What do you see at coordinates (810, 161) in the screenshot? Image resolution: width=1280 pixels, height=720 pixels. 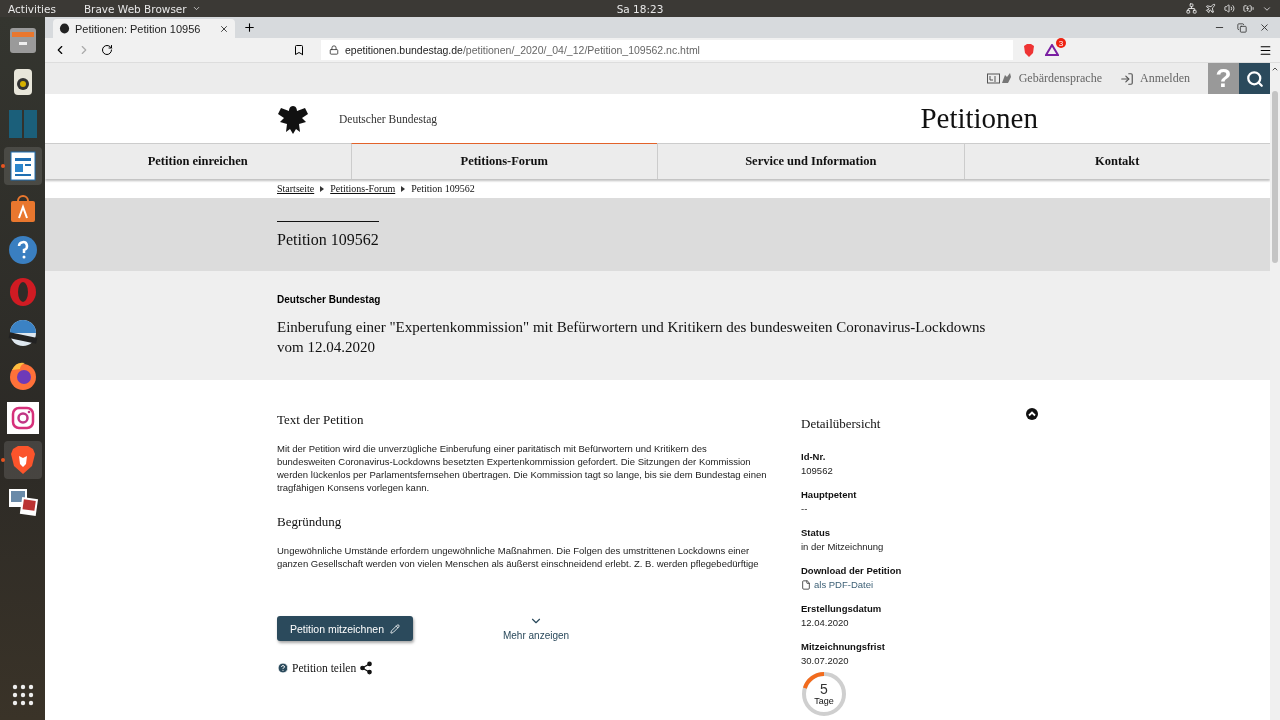 I see `nav-tab: Service und Information` at bounding box center [810, 161].